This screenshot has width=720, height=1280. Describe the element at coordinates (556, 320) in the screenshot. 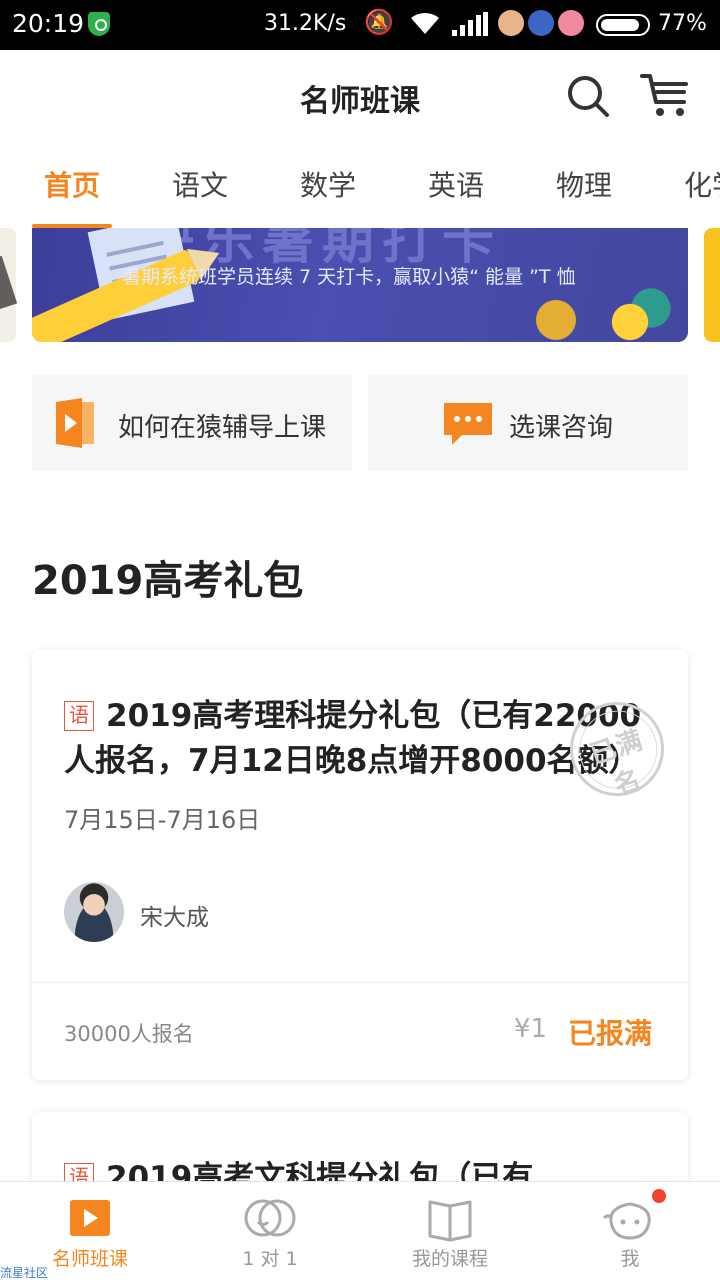

I see `banner-flower-art` at that location.